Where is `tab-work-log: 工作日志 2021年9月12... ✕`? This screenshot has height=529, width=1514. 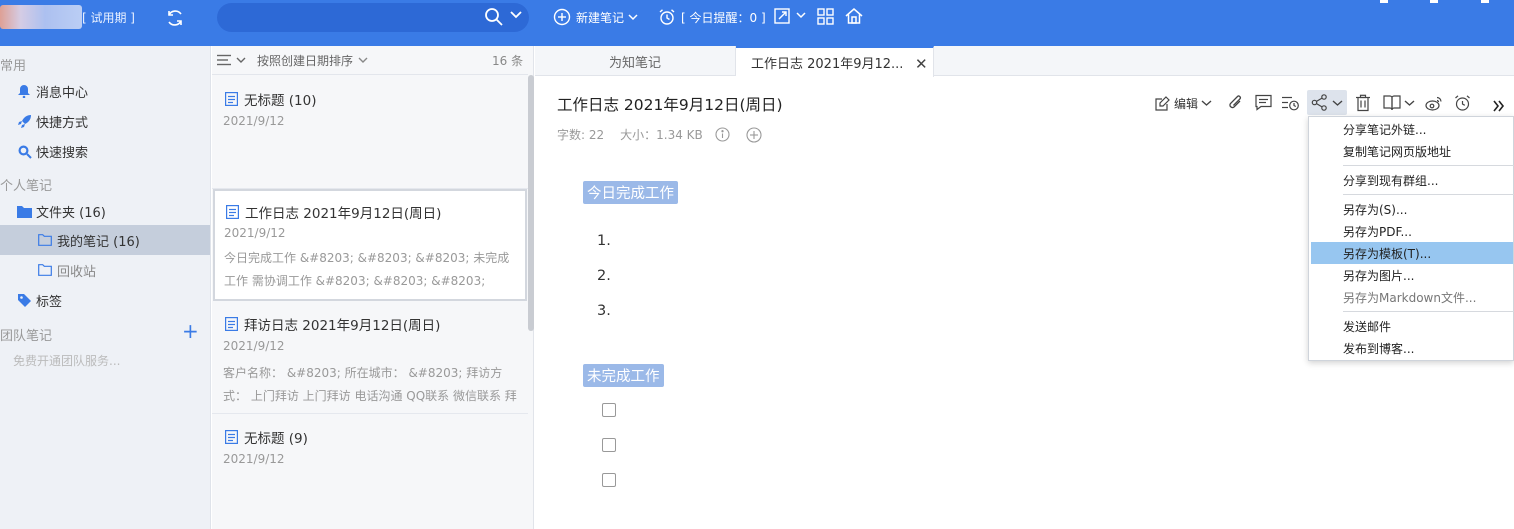
tab-work-log: 工作日志 2021年9月12... ✕ is located at coordinates (835, 61).